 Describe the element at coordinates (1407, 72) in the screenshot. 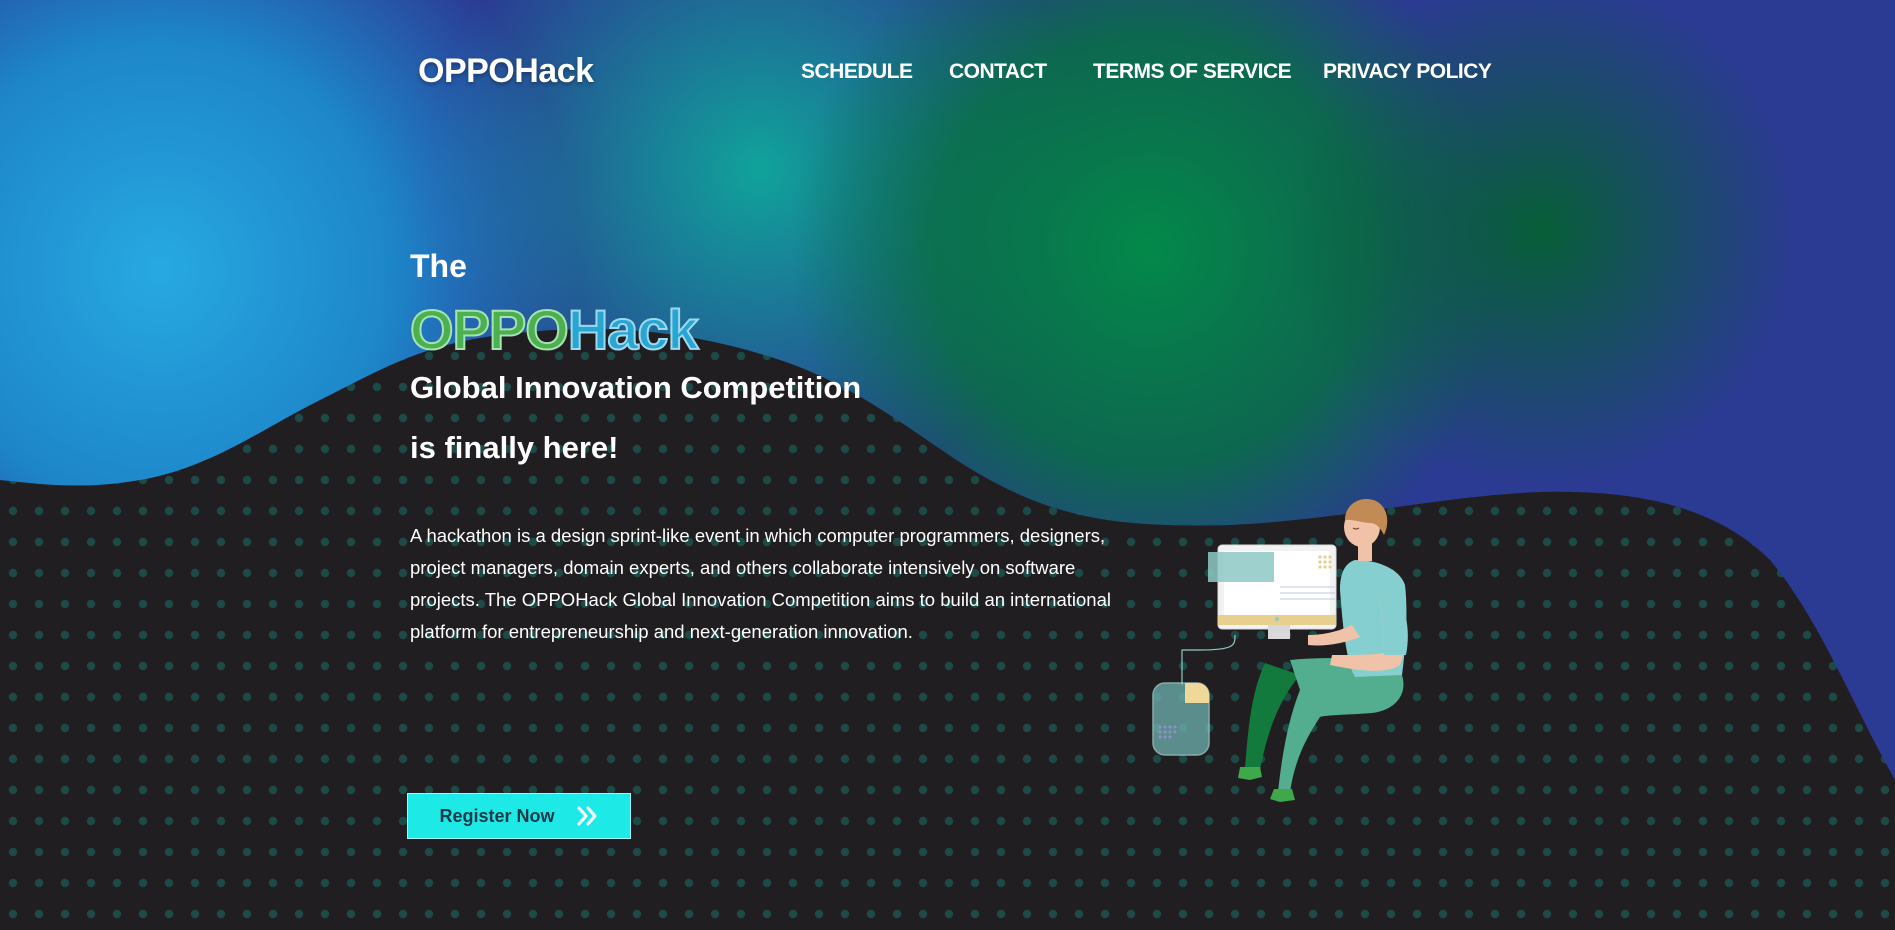

I see `nav-privacy-policy: PRIVACY POLICY` at that location.